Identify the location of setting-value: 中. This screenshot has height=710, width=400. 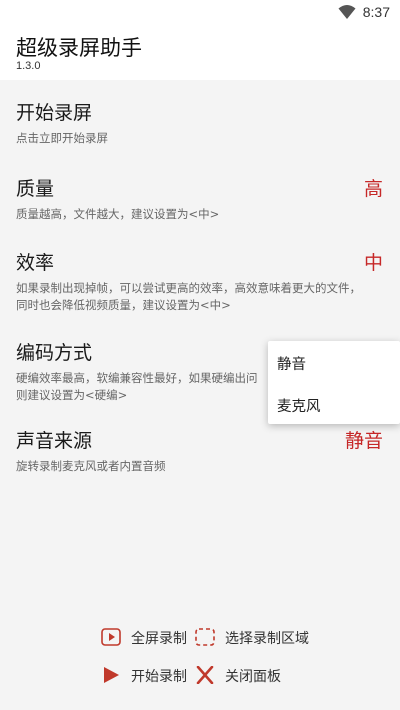
(373, 263).